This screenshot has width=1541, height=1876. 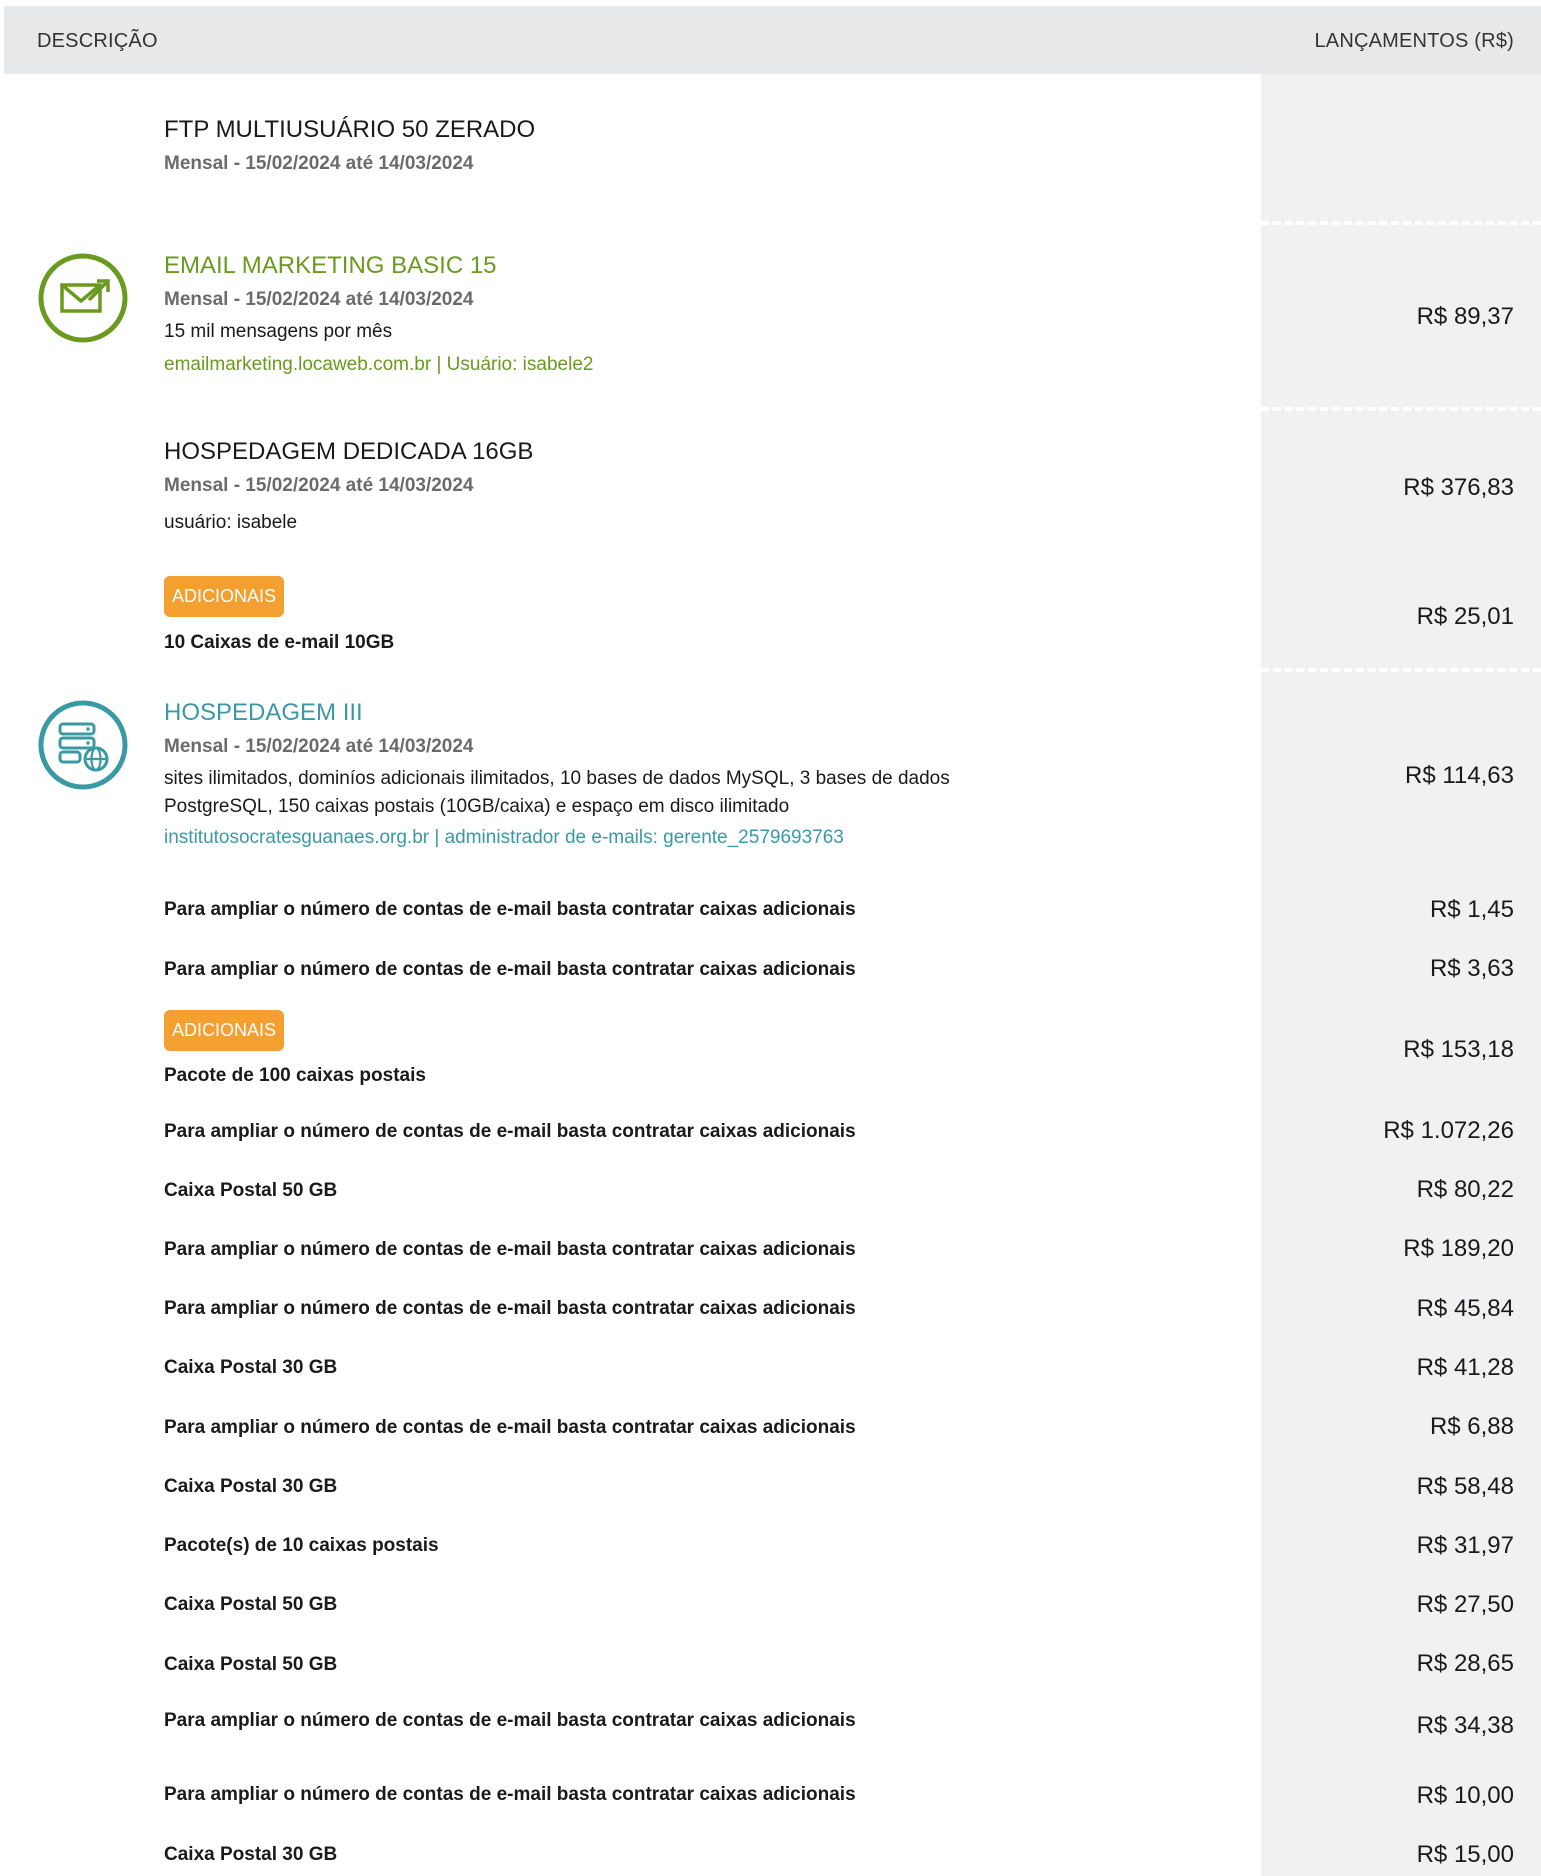 I want to click on addon-amount: R$ 10,00, so click(x=1465, y=1795).